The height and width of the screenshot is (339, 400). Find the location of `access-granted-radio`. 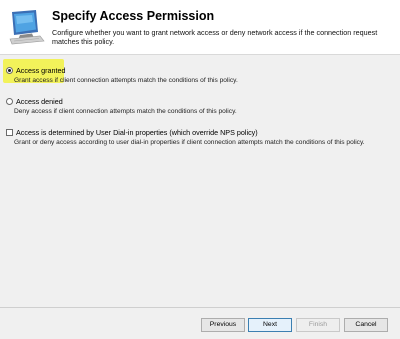

access-granted-radio is located at coordinates (9, 70).